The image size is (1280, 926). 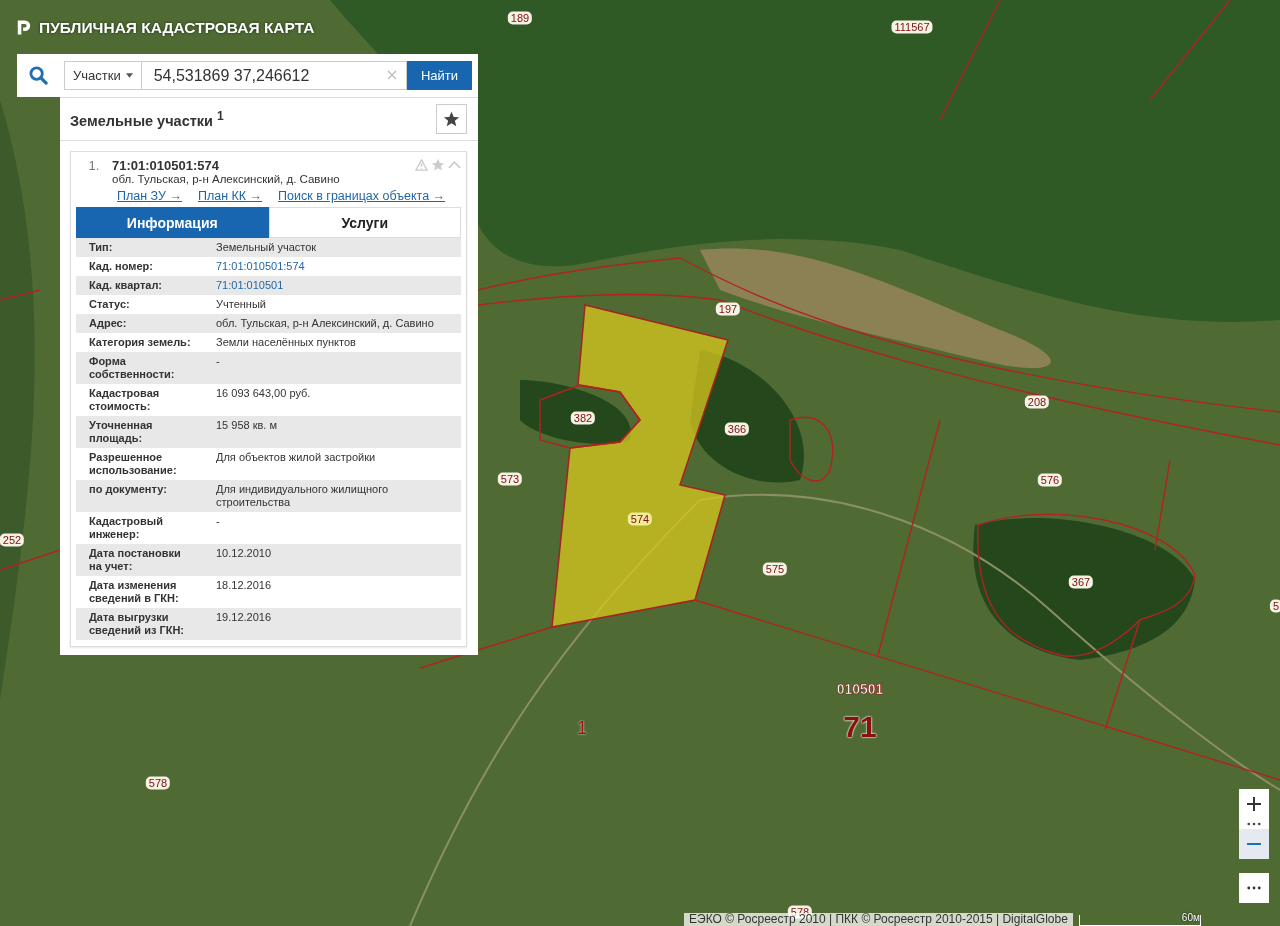 I want to click on zoom-levels-icon, so click(x=1254, y=824).